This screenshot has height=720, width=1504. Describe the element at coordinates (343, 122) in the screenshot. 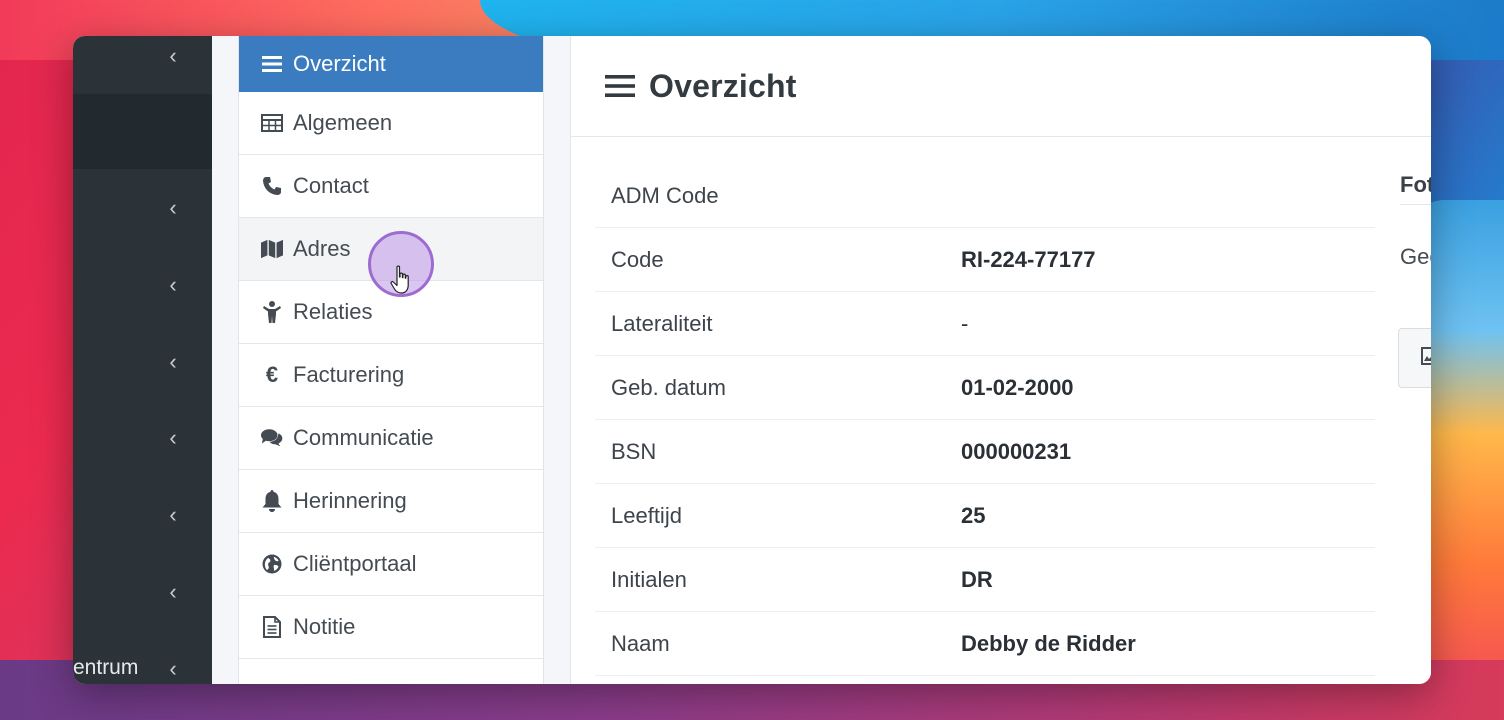

I see `submenu-item-label: Algemeen` at that location.